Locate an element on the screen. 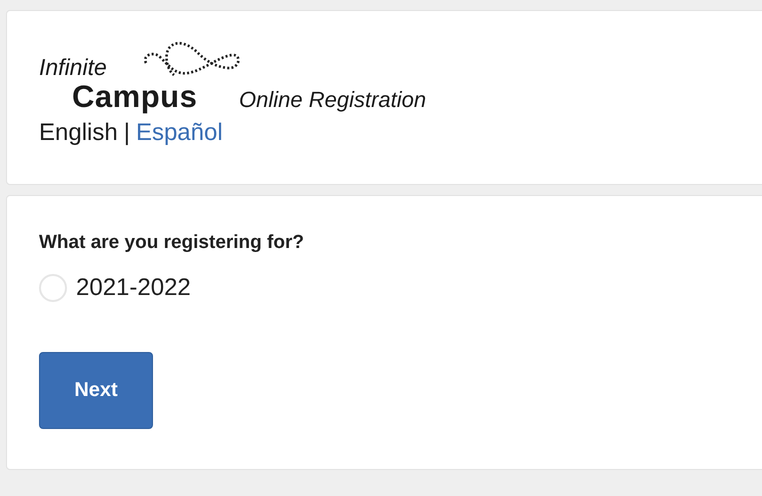 This screenshot has width=762, height=496. logo-text: Infinite is located at coordinates (73, 67).